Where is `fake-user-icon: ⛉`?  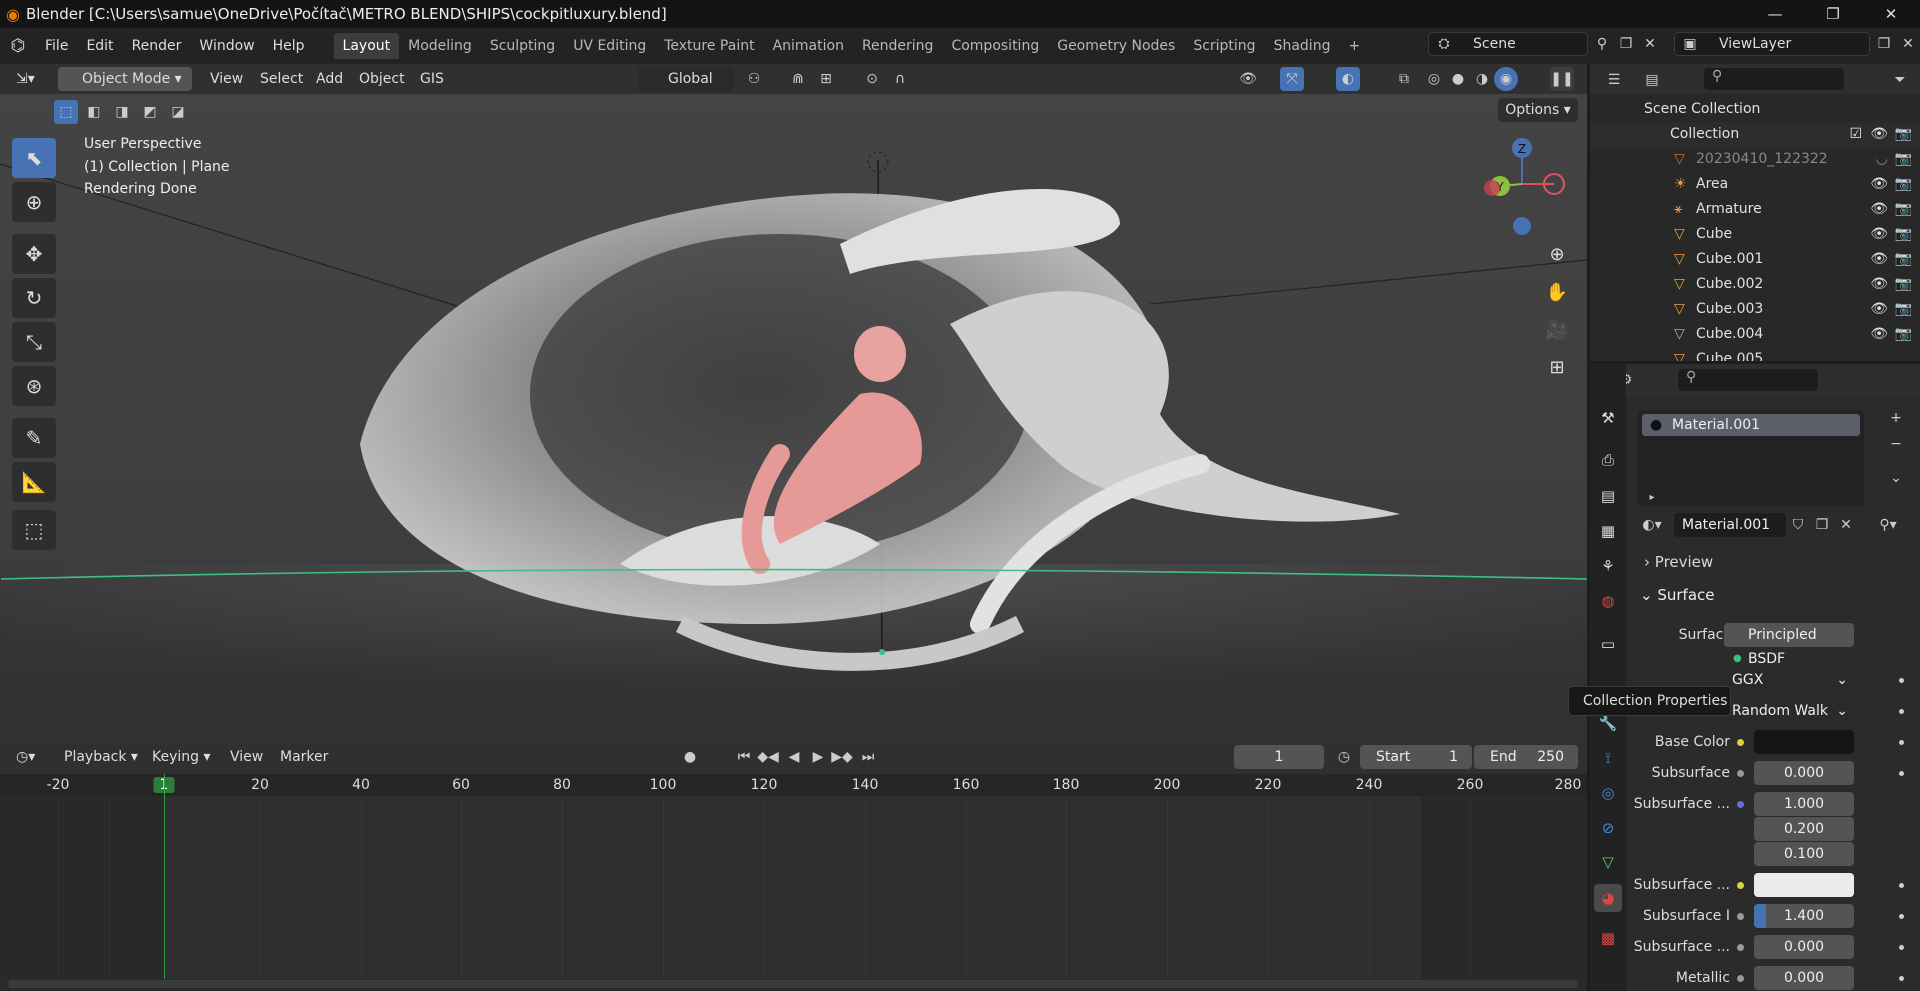 fake-user-icon: ⛉ is located at coordinates (1798, 525).